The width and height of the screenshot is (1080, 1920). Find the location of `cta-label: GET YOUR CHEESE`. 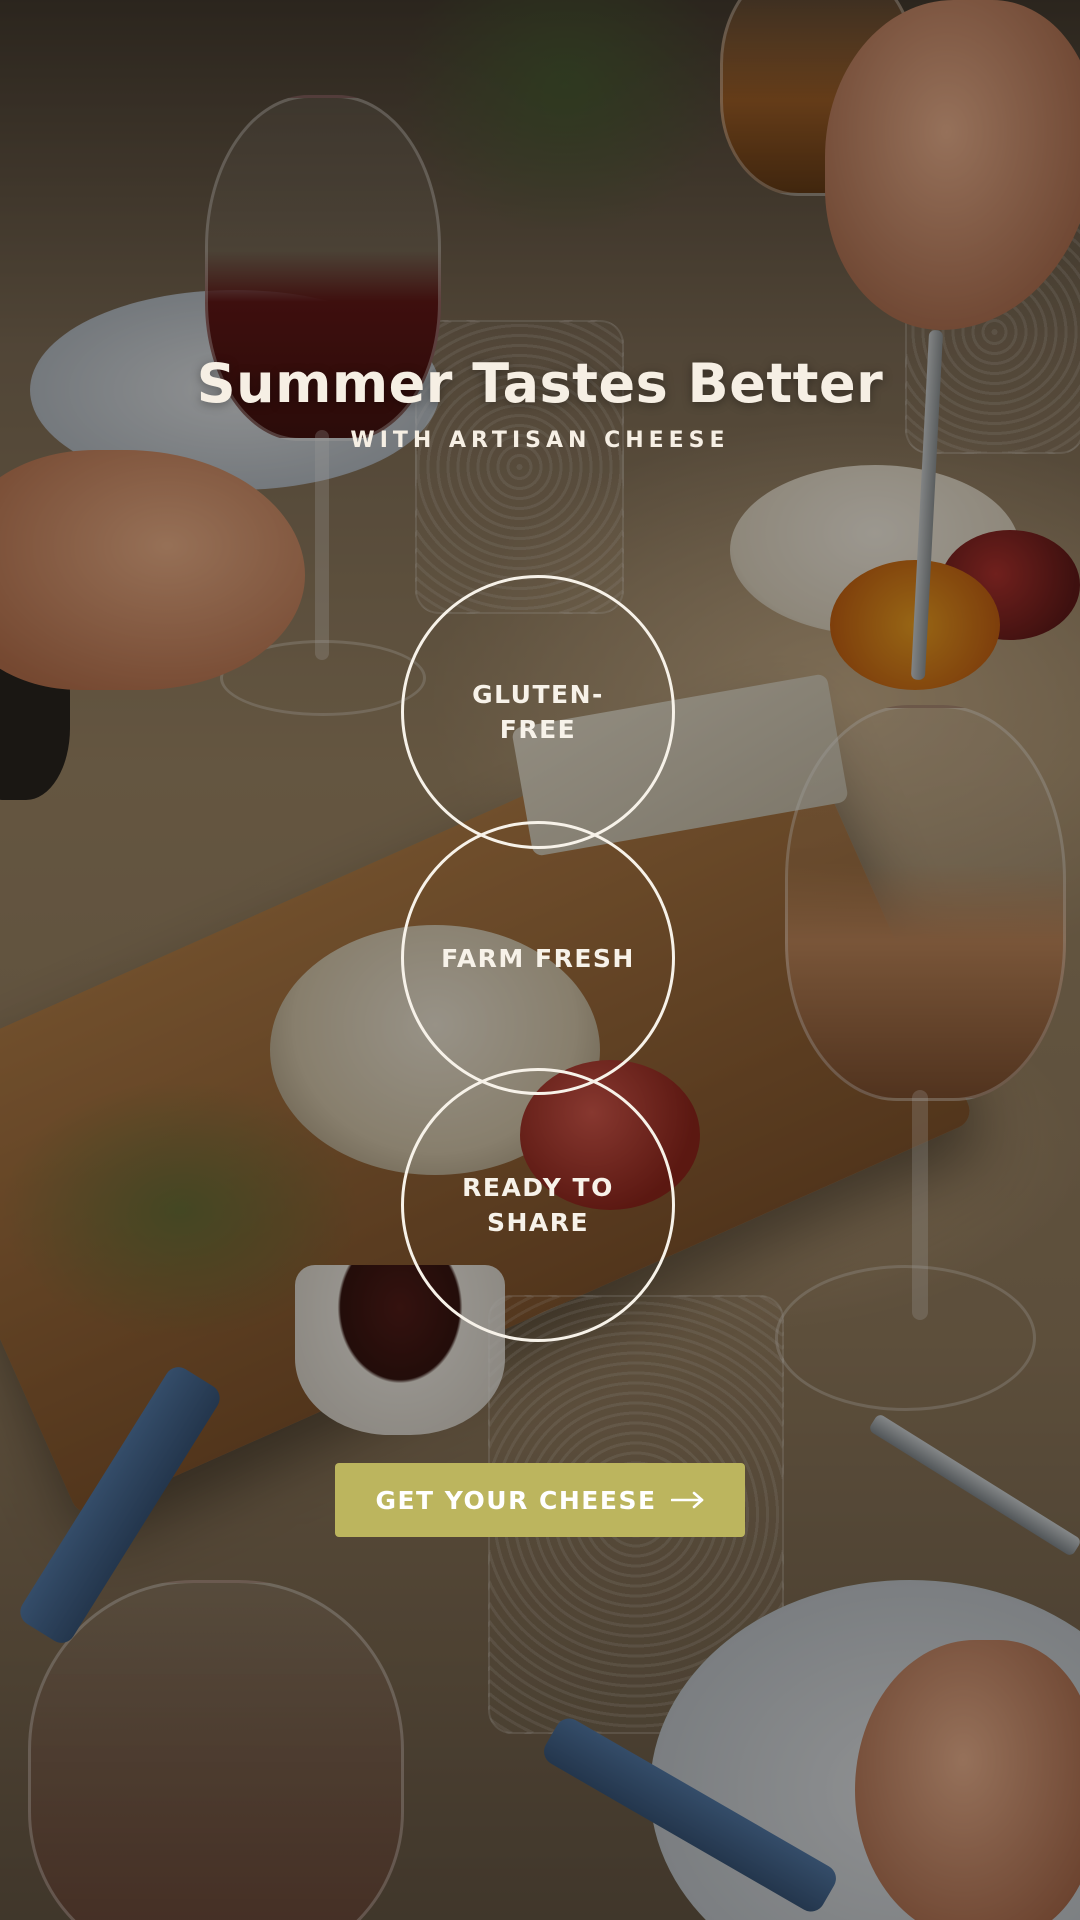

cta-label: GET YOUR CHEESE is located at coordinates (516, 1500).